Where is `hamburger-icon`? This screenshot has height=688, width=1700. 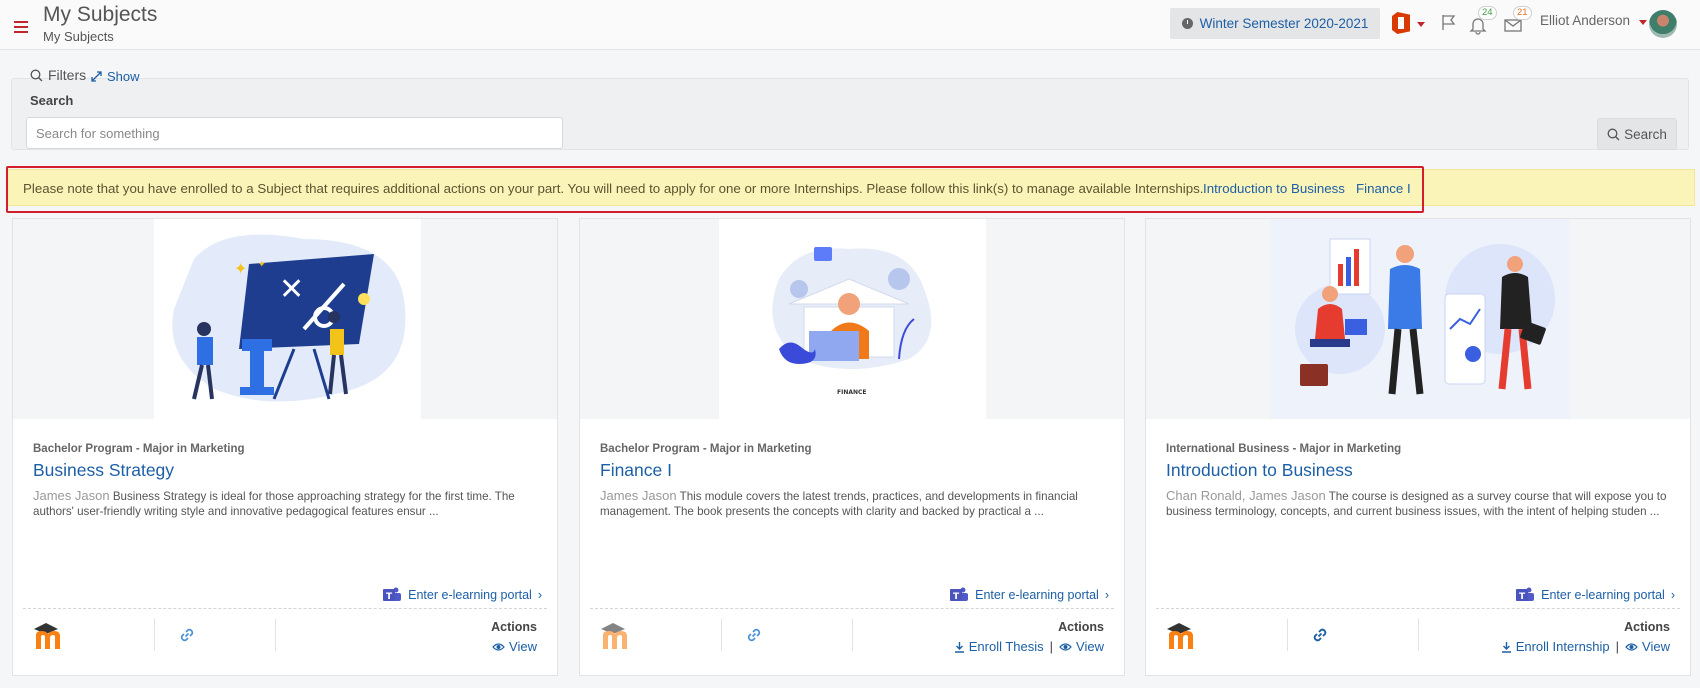
hamburger-icon is located at coordinates (21, 27).